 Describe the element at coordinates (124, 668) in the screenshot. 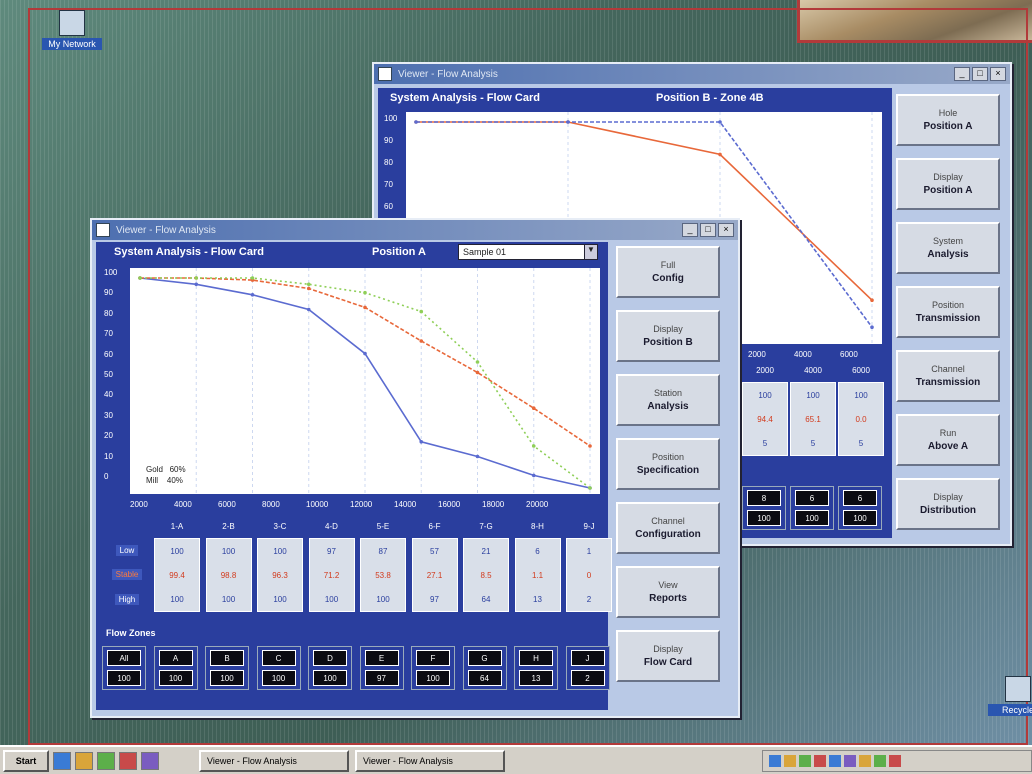

I see `zone-block: All 100` at that location.